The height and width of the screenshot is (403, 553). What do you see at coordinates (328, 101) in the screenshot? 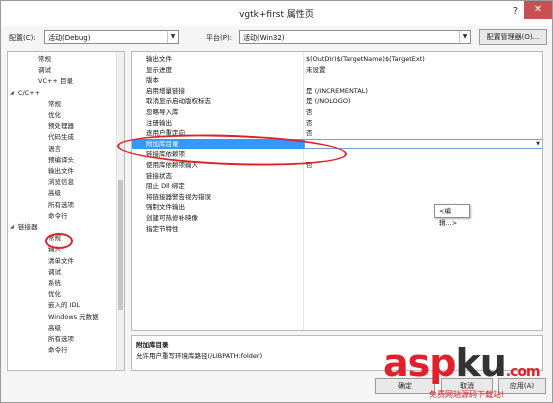
I see `property-value: 是 (/NOLOGO)` at bounding box center [328, 101].